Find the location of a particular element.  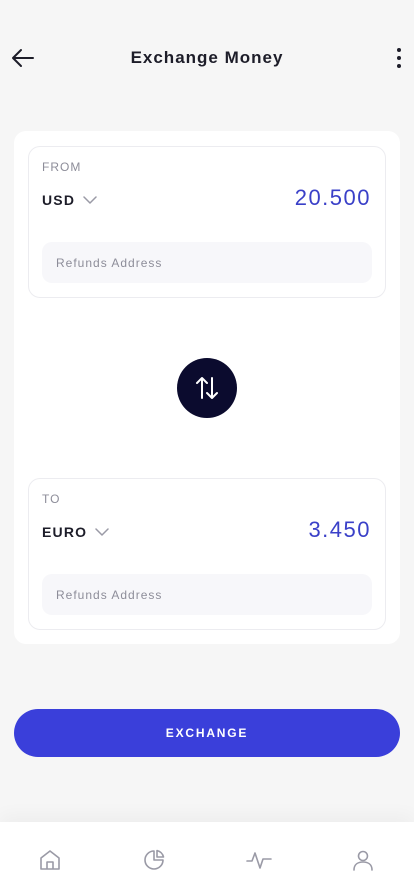

to-currency-select: EURO is located at coordinates (75, 532).